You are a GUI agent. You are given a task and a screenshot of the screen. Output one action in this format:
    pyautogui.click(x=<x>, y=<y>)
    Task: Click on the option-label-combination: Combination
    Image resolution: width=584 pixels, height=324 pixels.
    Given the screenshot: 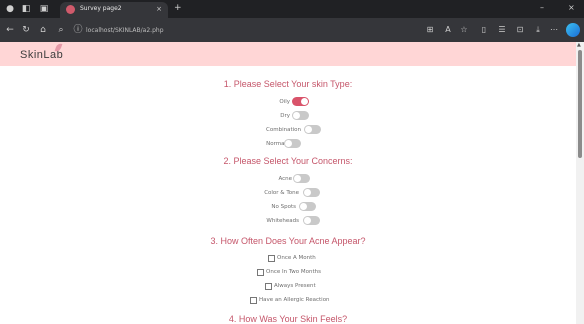 What is the action you would take?
    pyautogui.click(x=283, y=130)
    